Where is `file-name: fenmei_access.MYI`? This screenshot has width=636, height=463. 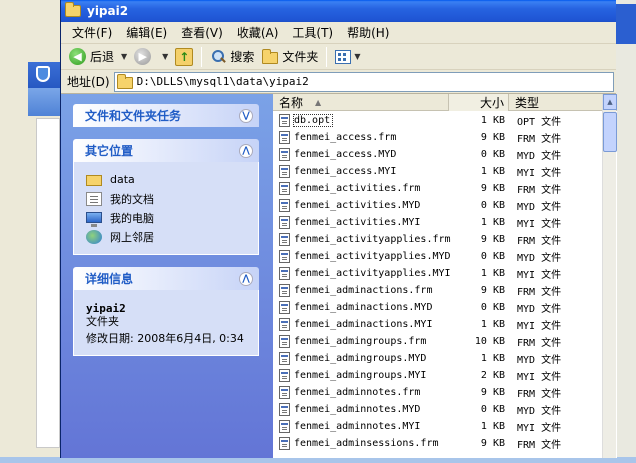
file-name: fenmei_access.MYI is located at coordinates (346, 171).